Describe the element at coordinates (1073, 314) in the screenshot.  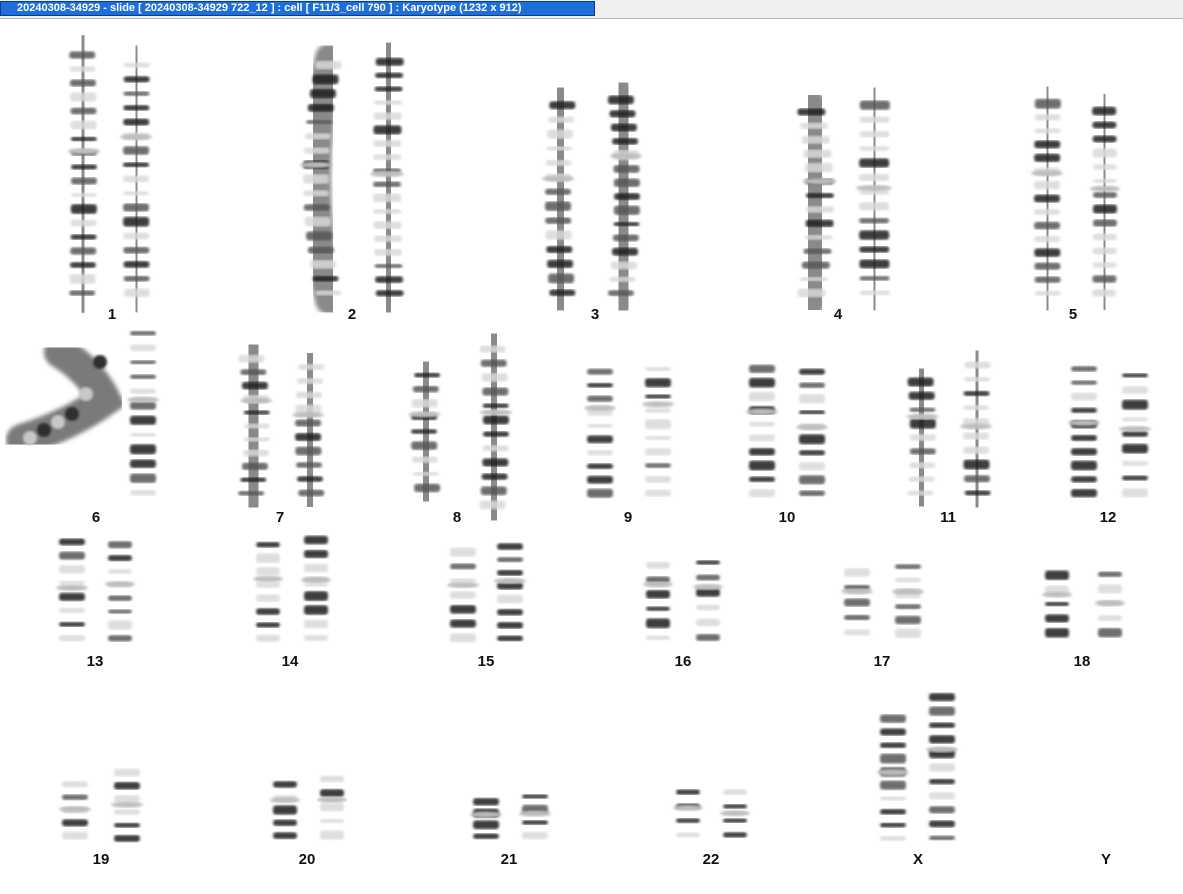
I see `chromosome-label-5: 5` at that location.